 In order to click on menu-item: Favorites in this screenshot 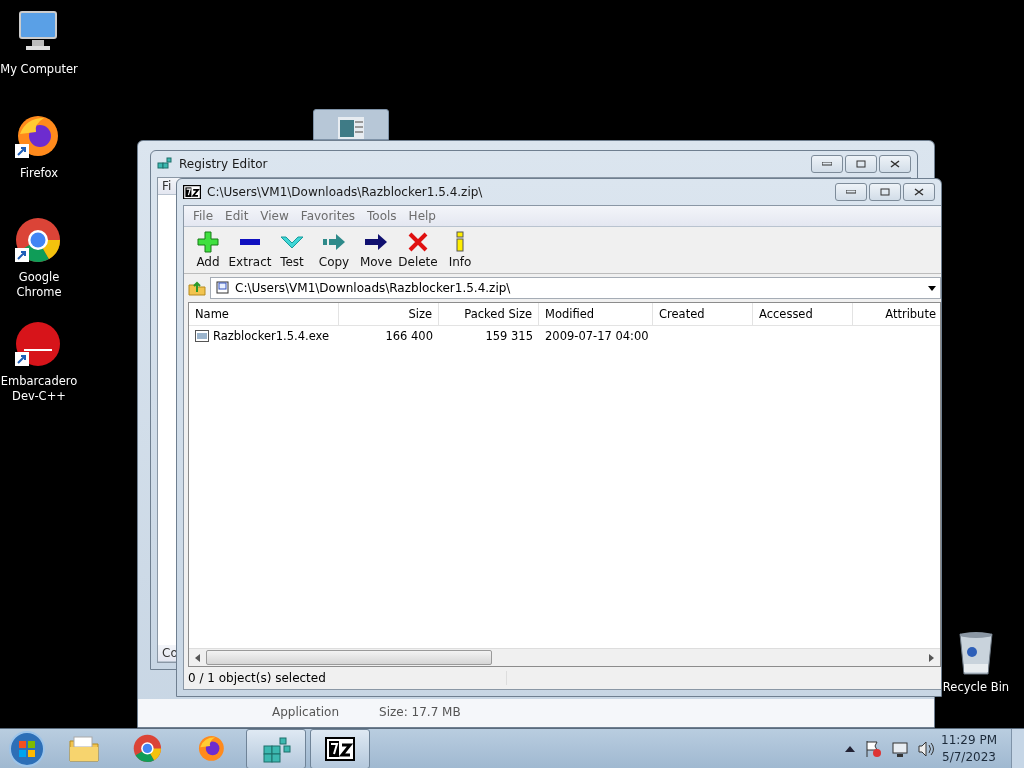, I will do `click(328, 216)`.